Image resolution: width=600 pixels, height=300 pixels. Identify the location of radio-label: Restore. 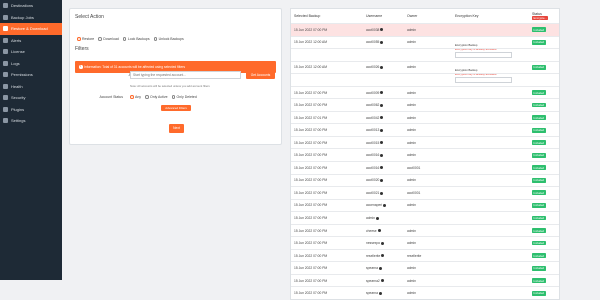
(88, 39).